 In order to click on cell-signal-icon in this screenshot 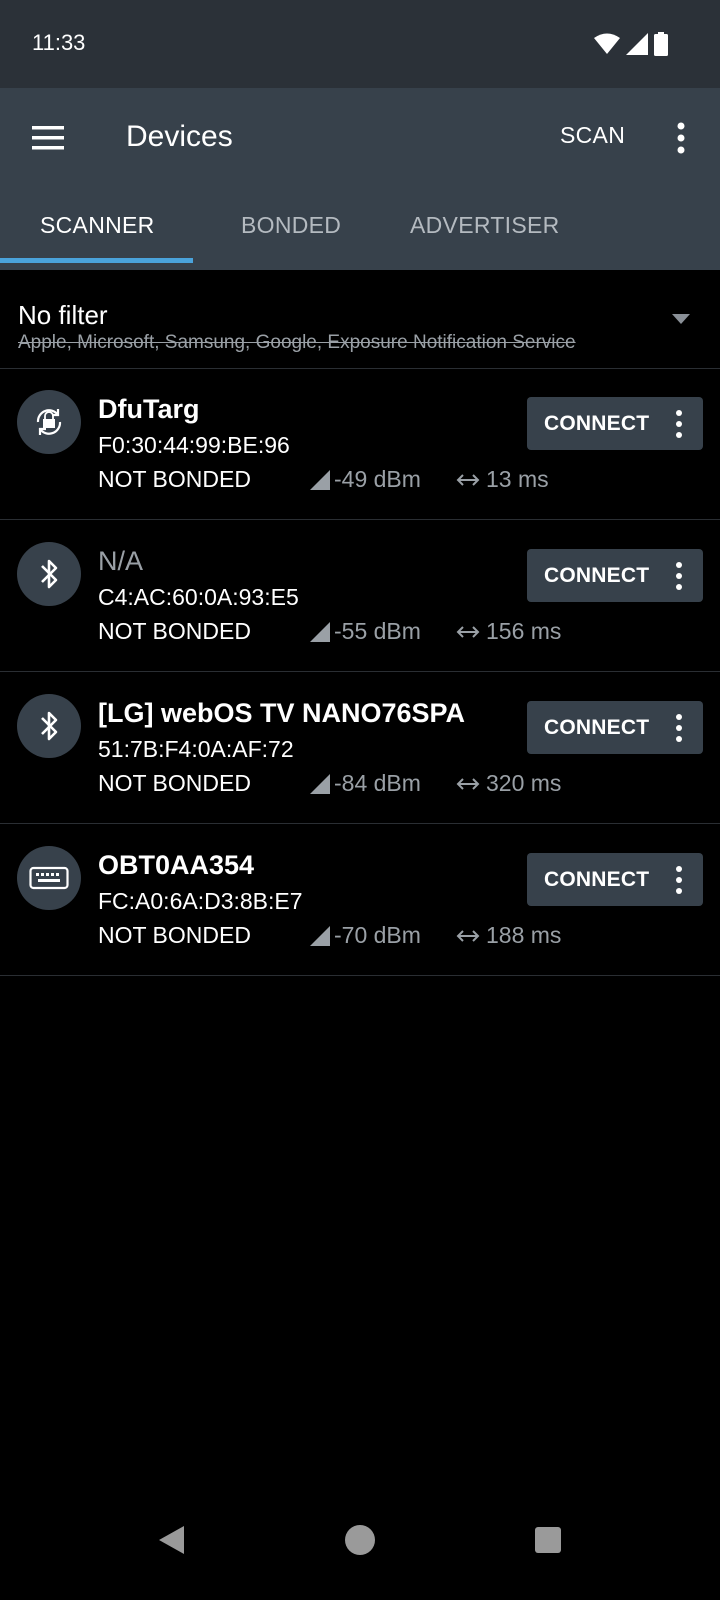, I will do `click(637, 44)`.